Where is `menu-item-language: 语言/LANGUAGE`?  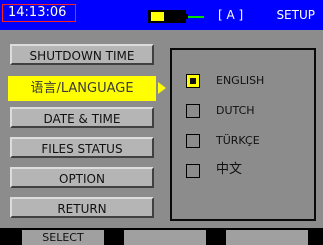
menu-item-language: 语言/LANGUAGE is located at coordinates (82, 88).